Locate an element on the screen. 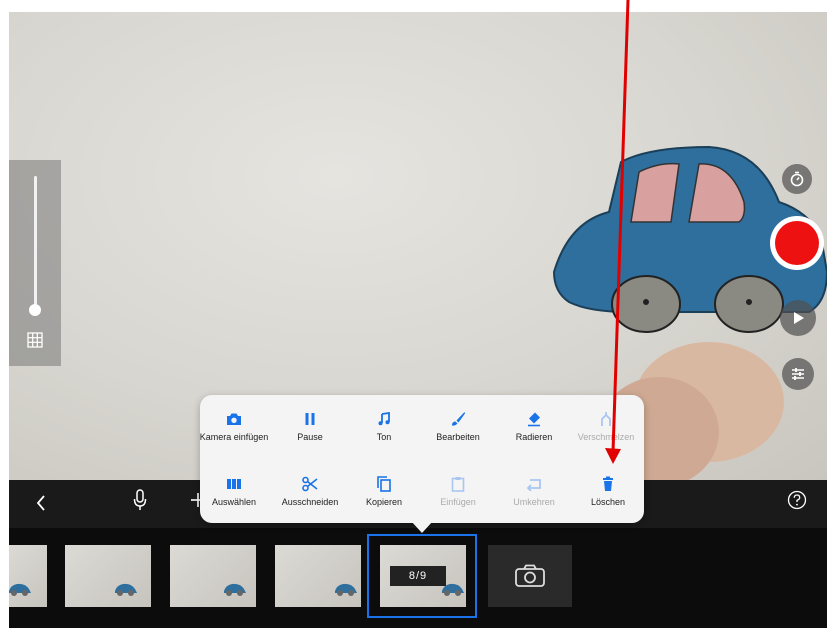 This screenshot has height=628, width=827. play-button is located at coordinates (798, 318).